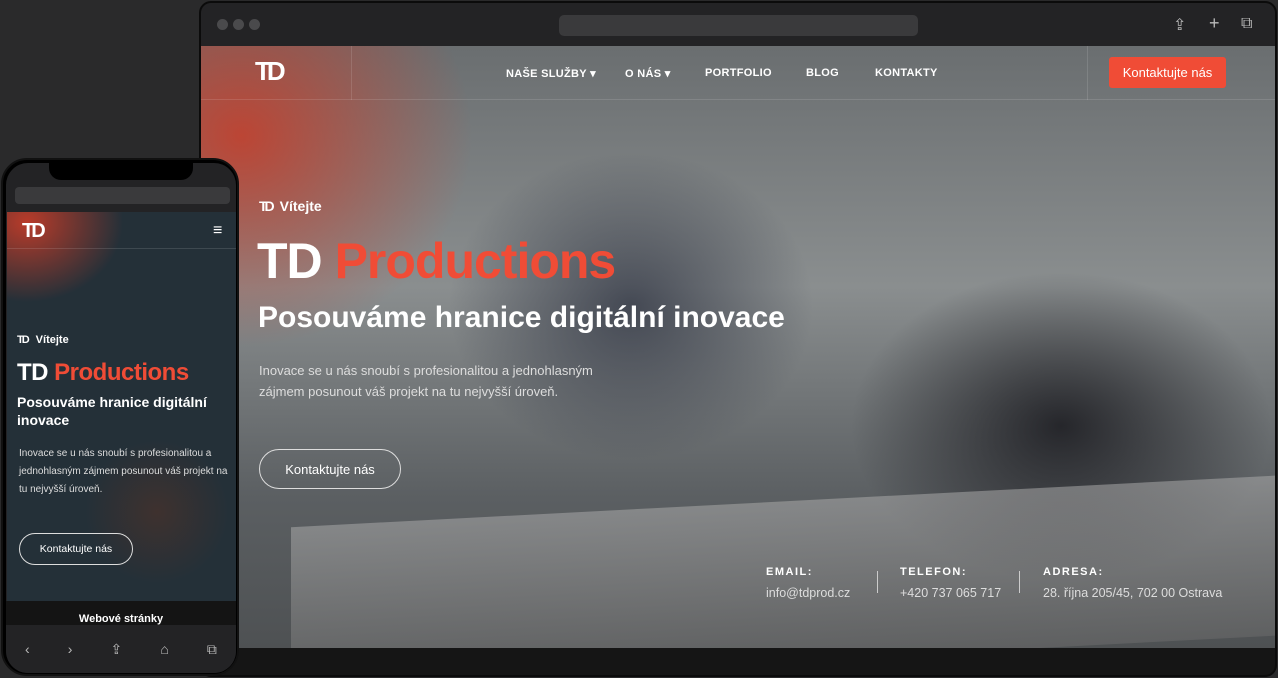 Image resolution: width=1278 pixels, height=678 pixels. Describe the element at coordinates (76, 549) in the screenshot. I see `mobile-contact-button: Kontaktujte nás` at that location.